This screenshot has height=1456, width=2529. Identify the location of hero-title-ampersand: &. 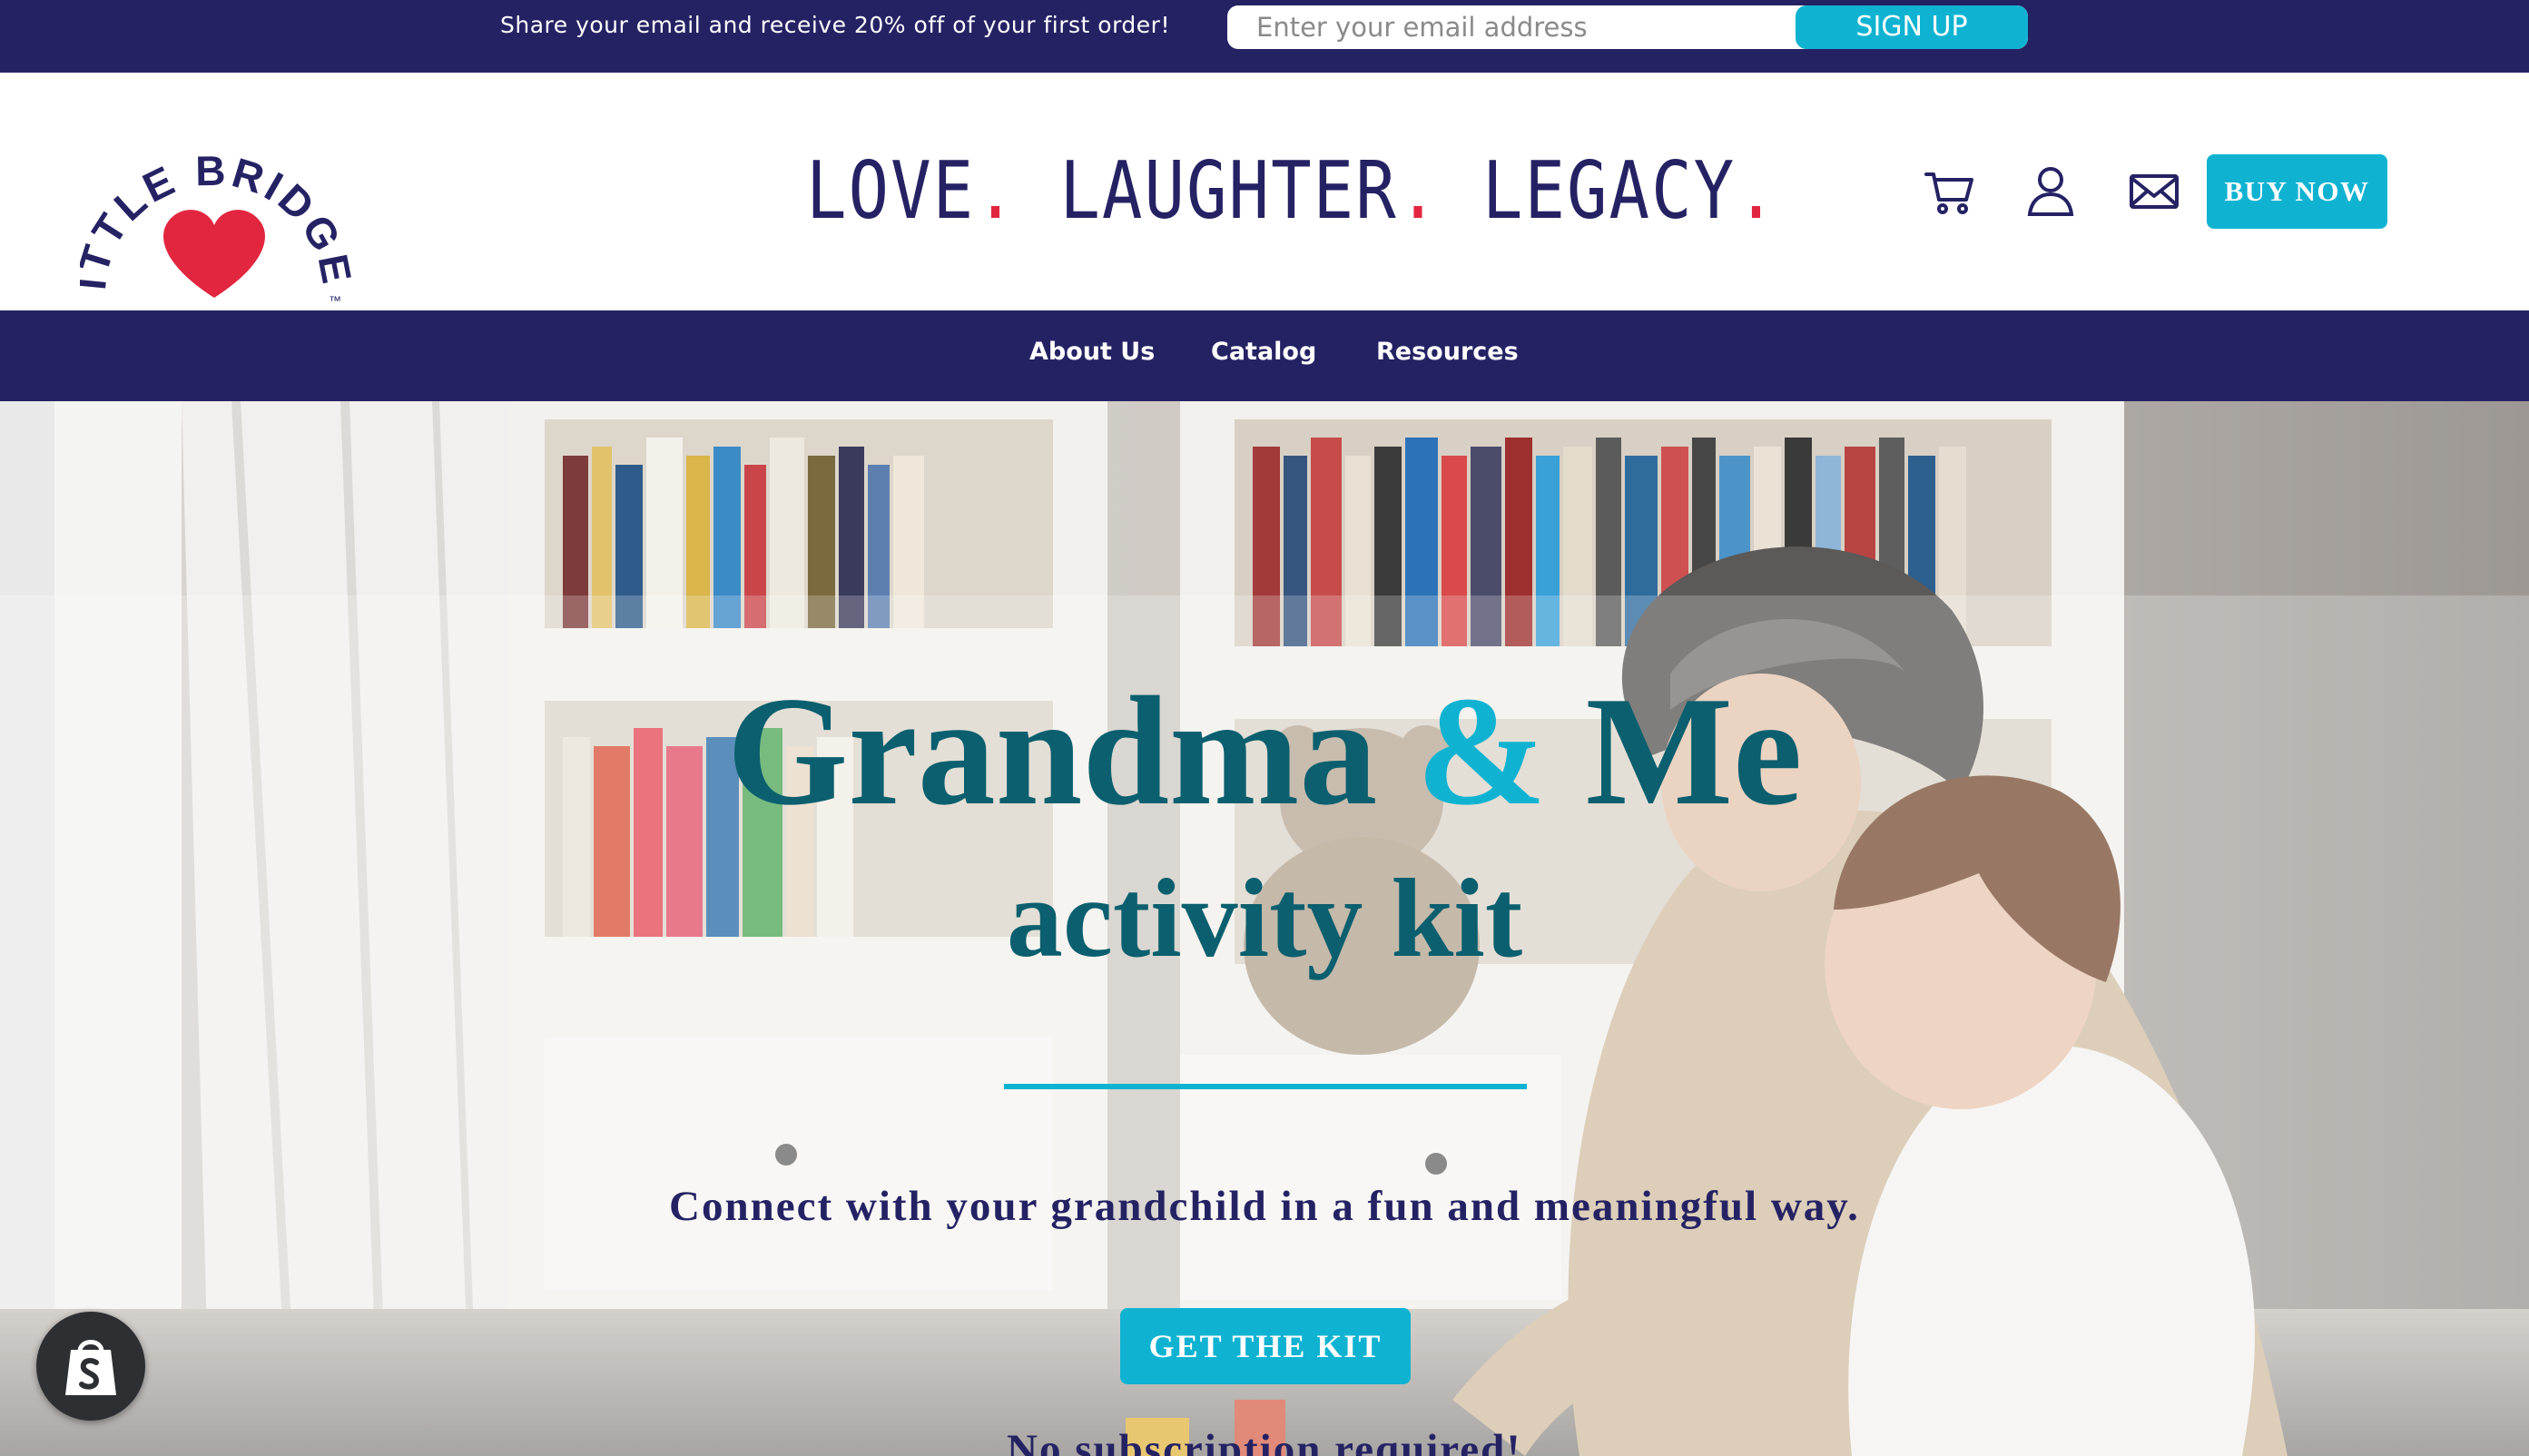
(1481, 751).